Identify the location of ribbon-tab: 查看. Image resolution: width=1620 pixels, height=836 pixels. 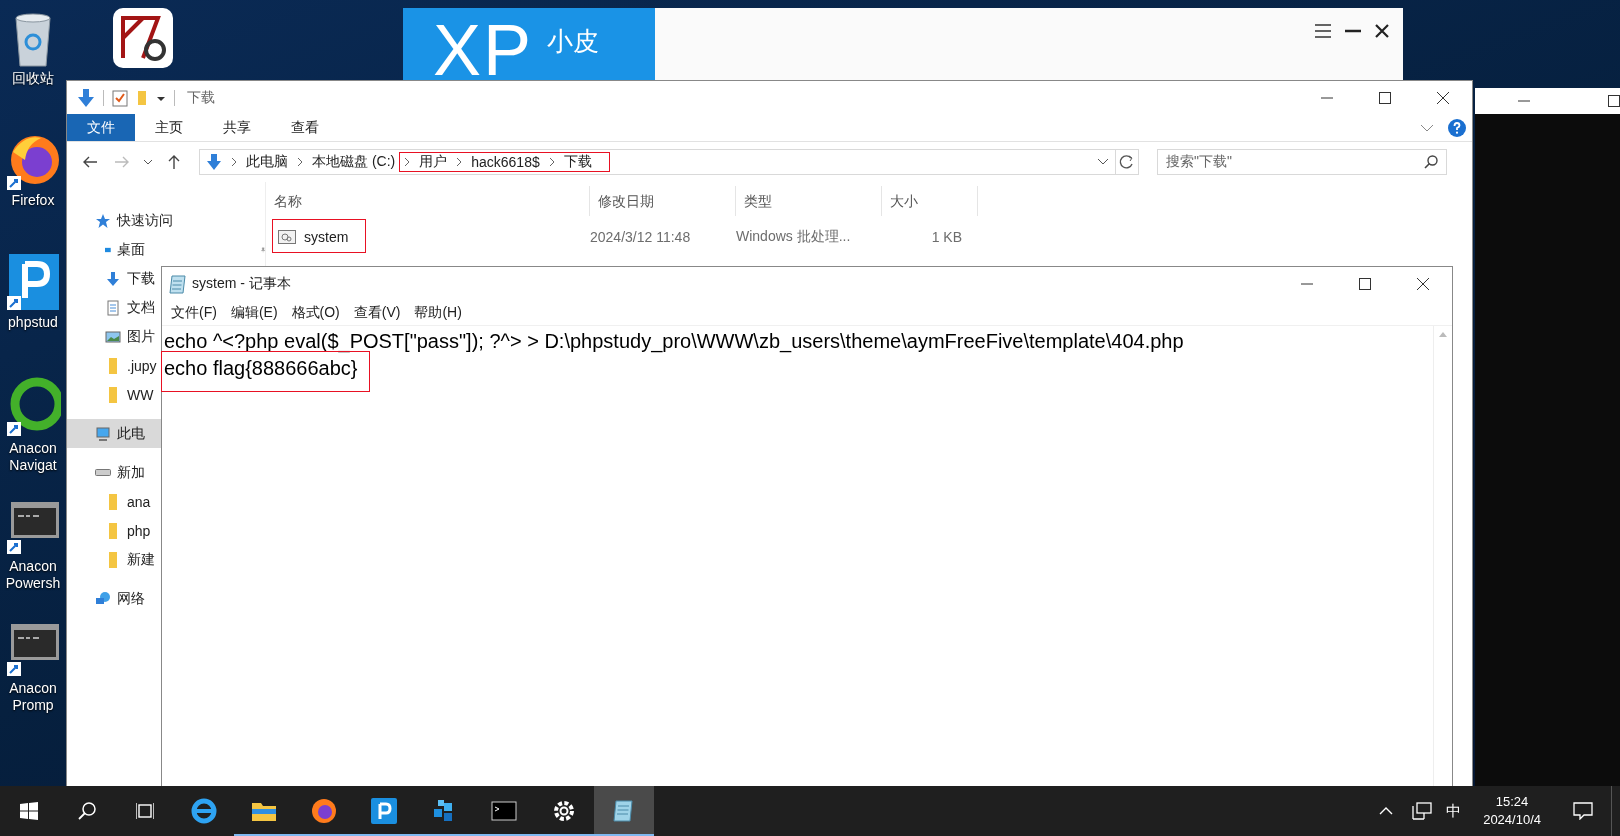
(305, 127).